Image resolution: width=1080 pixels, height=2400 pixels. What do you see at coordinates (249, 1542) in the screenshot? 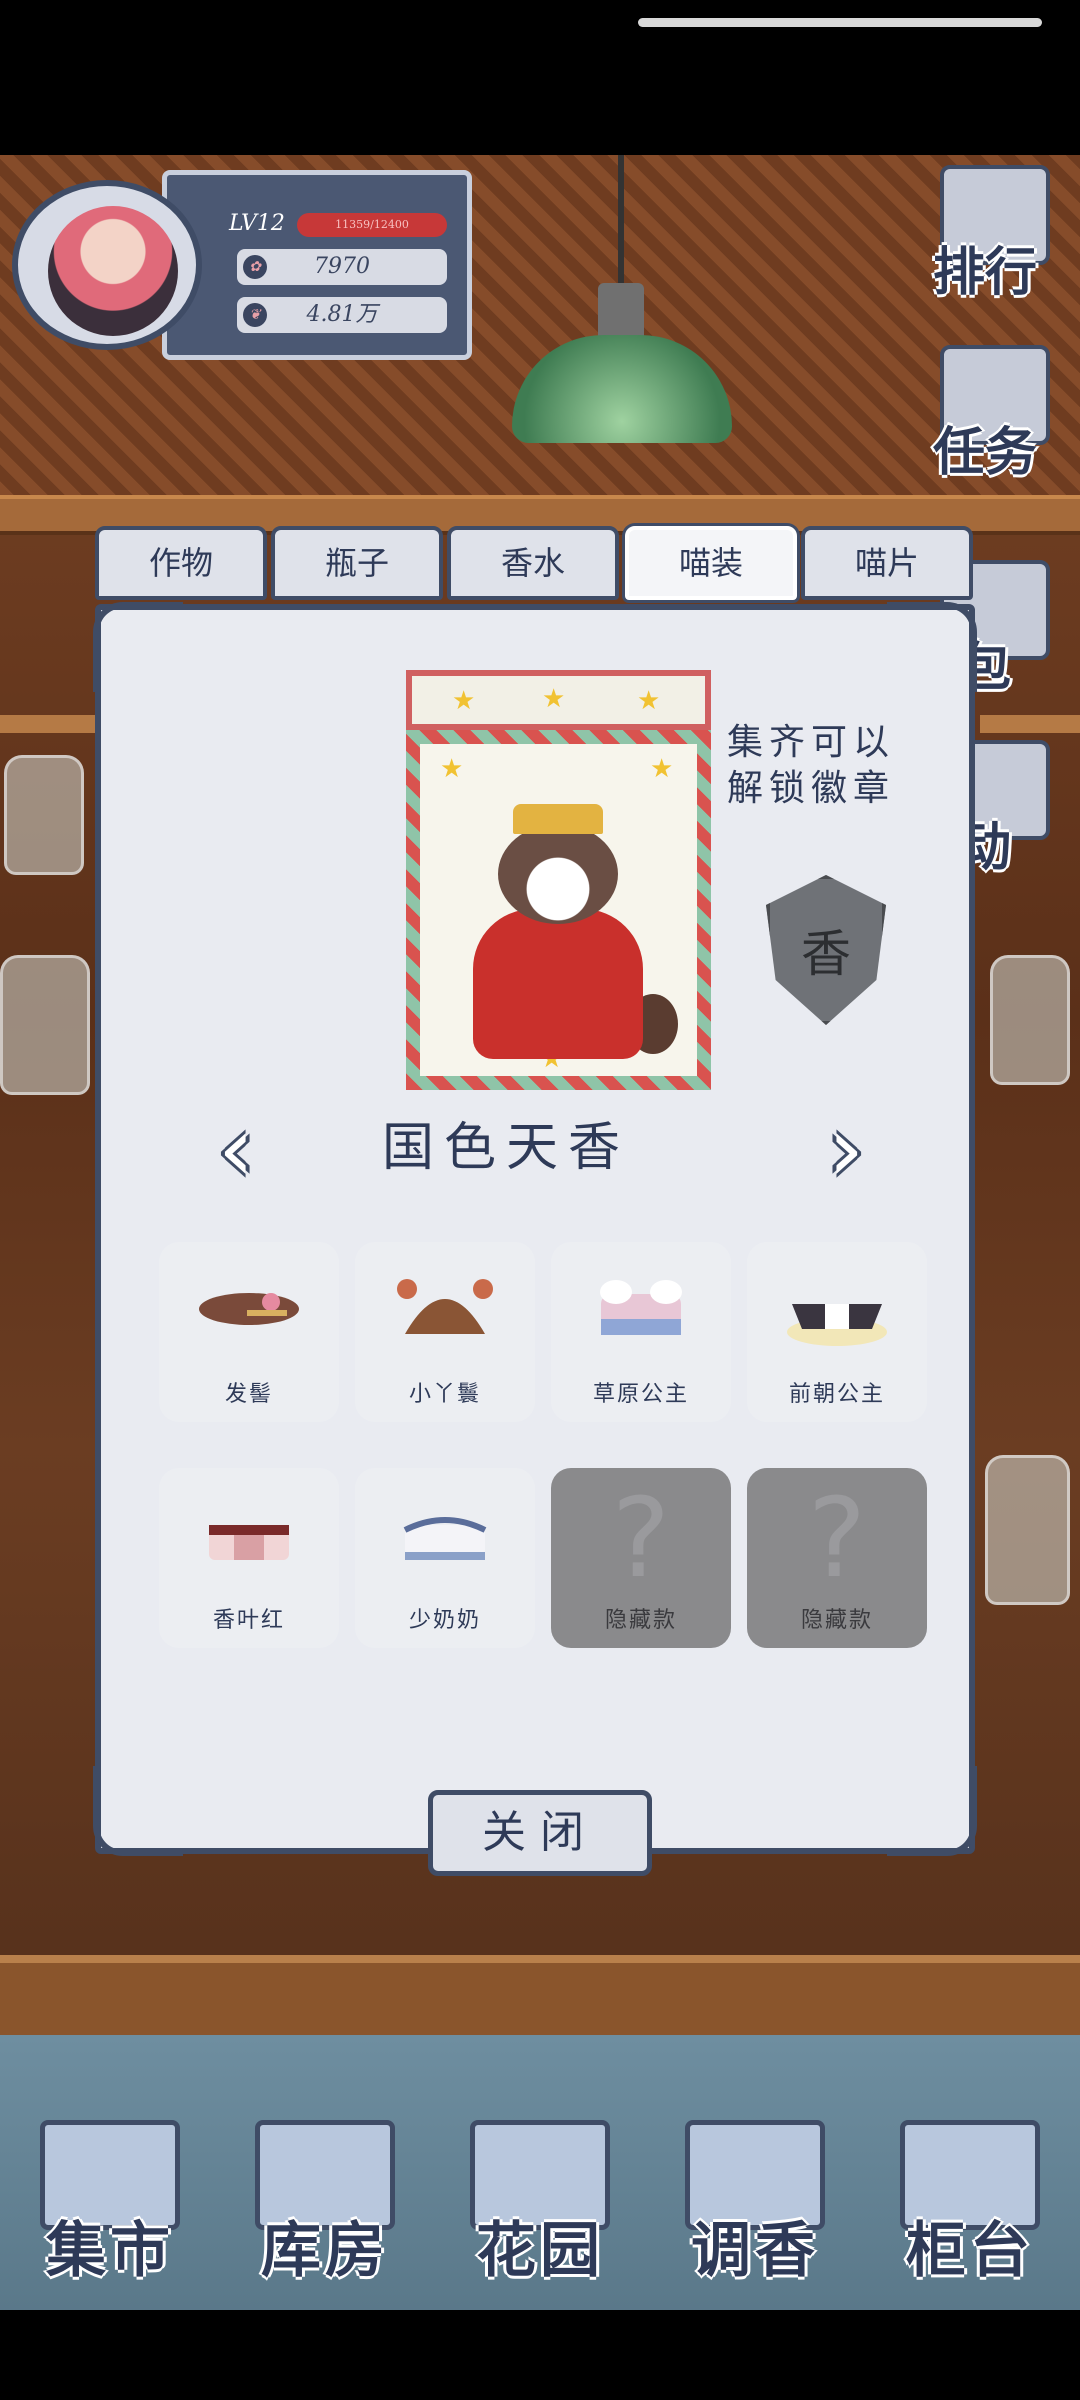
I see `red-dress-icon` at bounding box center [249, 1542].